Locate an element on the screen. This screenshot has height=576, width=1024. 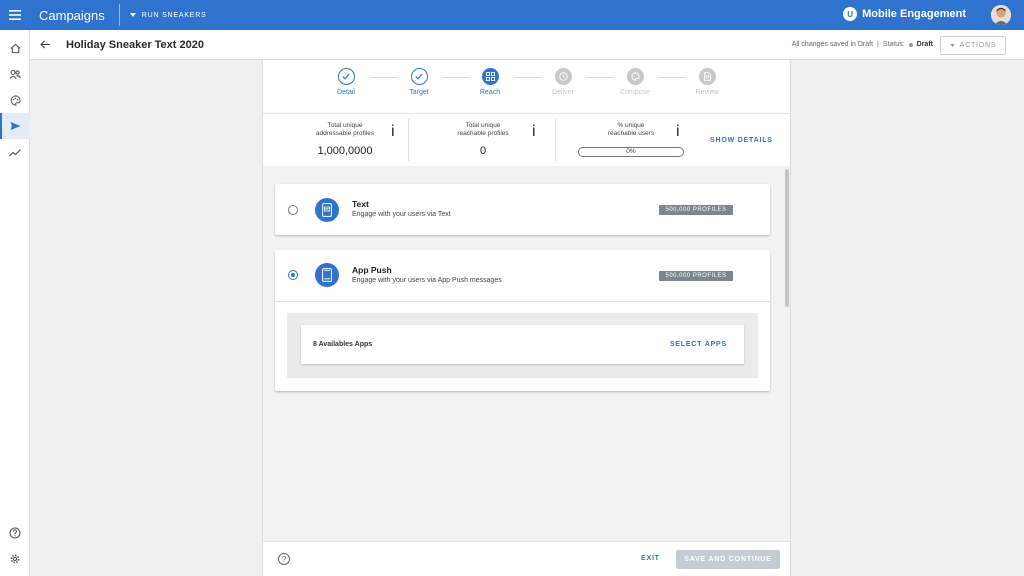
available-apps-count: 8 Availables Apps is located at coordinates (343, 344).